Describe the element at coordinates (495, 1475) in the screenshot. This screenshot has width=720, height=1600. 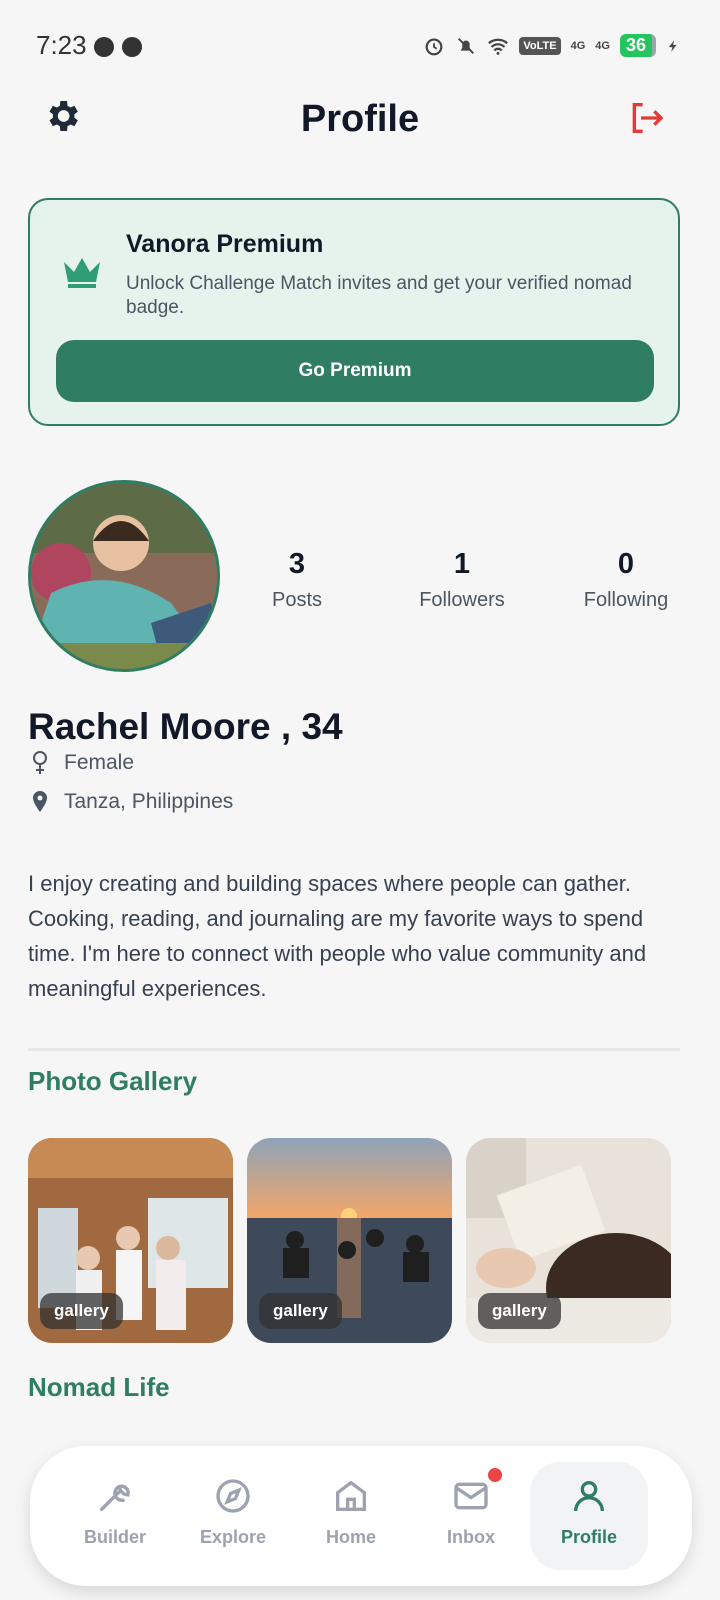
I see `unread-badge` at that location.